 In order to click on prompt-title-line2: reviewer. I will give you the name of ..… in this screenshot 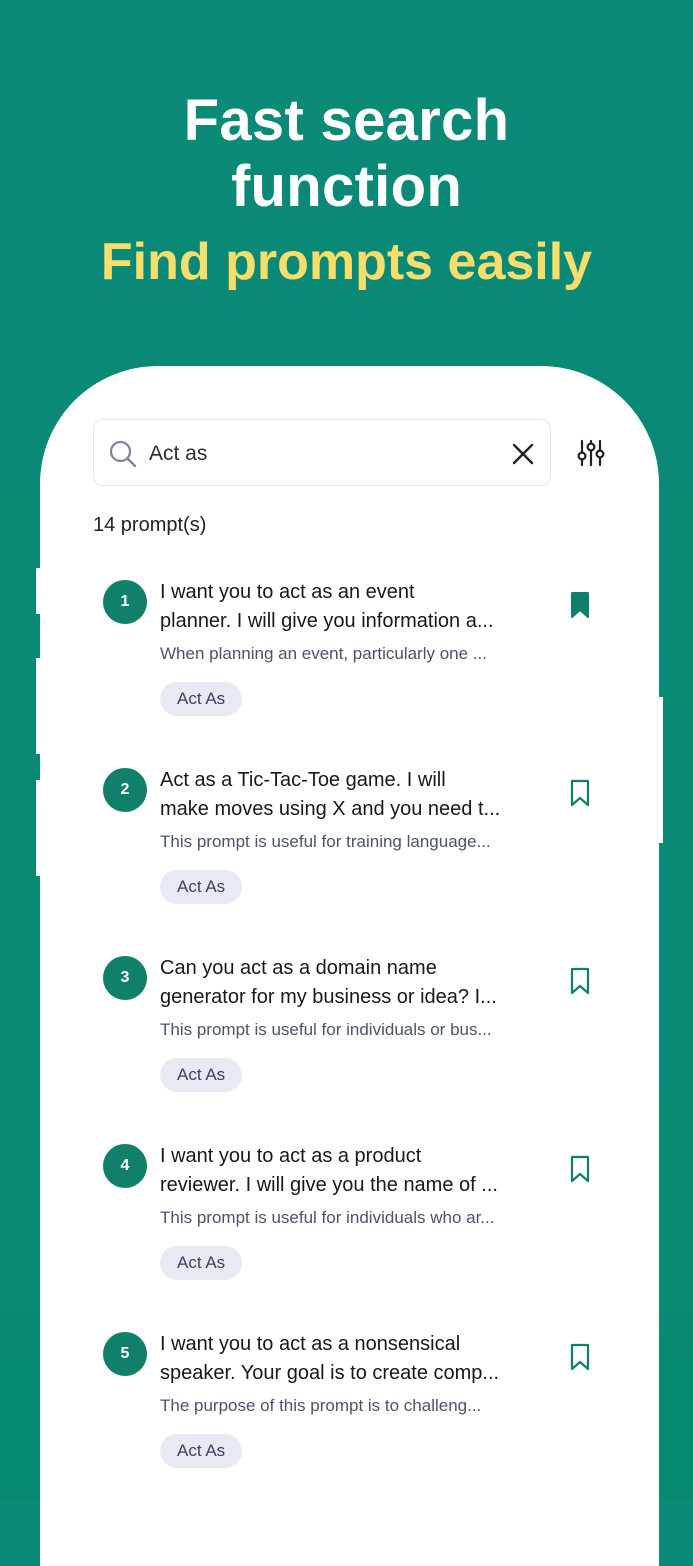, I will do `click(329, 1185)`.